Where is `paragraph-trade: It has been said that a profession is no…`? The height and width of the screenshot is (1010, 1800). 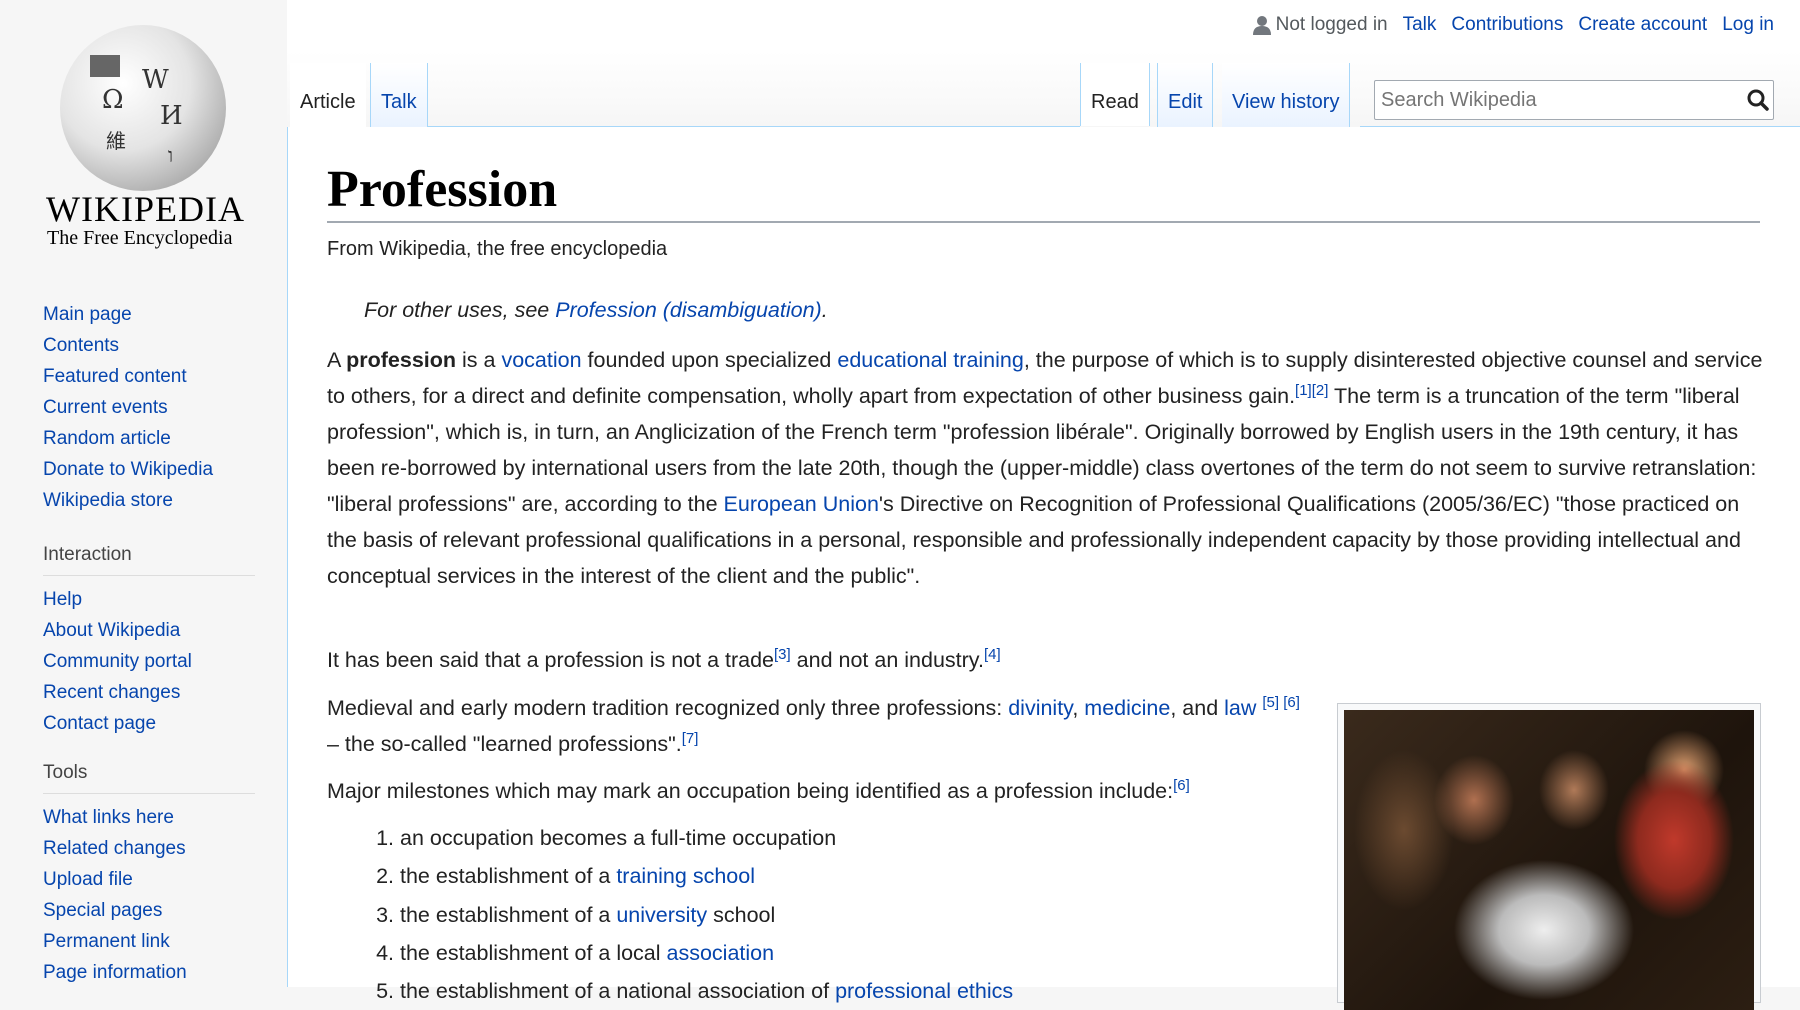
paragraph-trade: It has been said that a profession is no… is located at coordinates (664, 660).